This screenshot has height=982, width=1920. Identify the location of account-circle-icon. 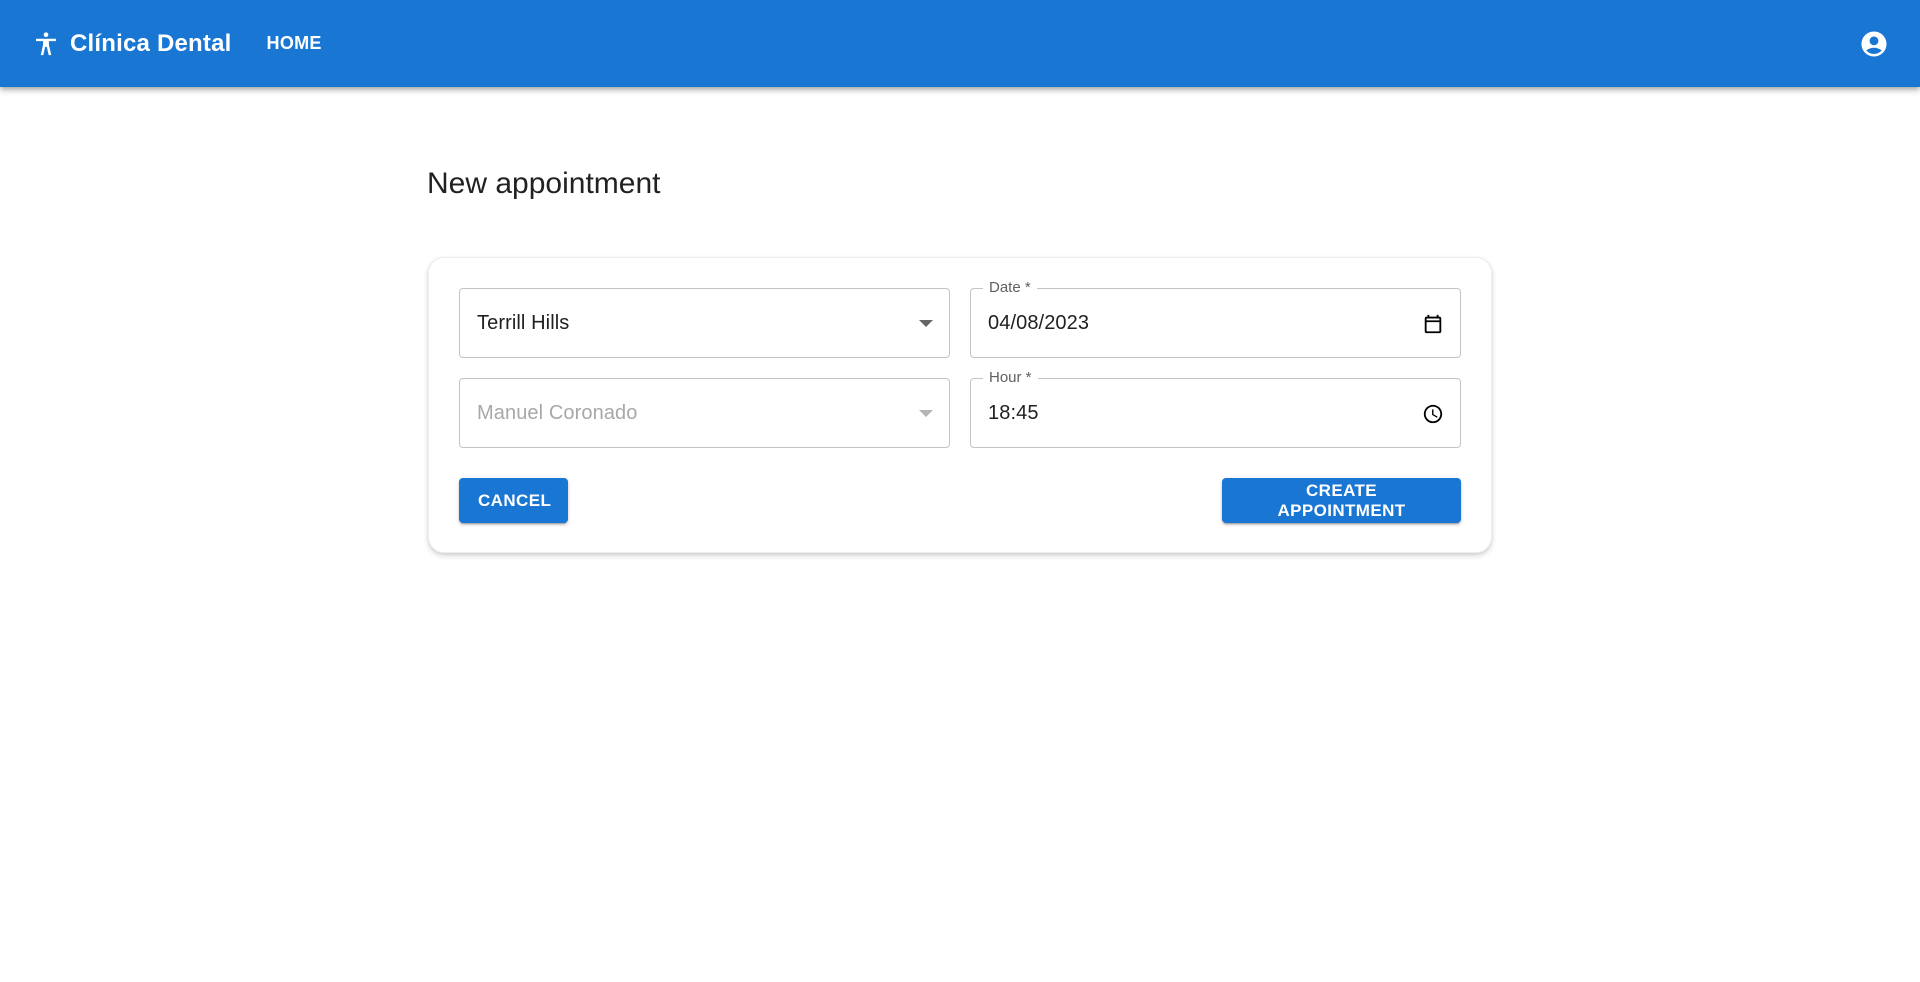
(1874, 44).